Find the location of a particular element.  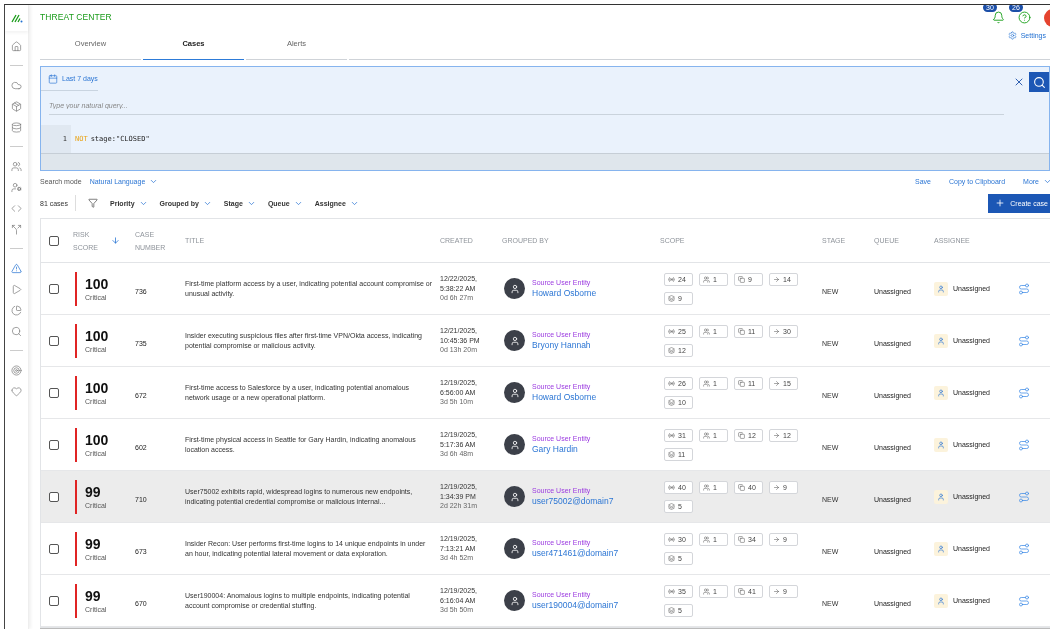

sort-icon is located at coordinates (115, 240).